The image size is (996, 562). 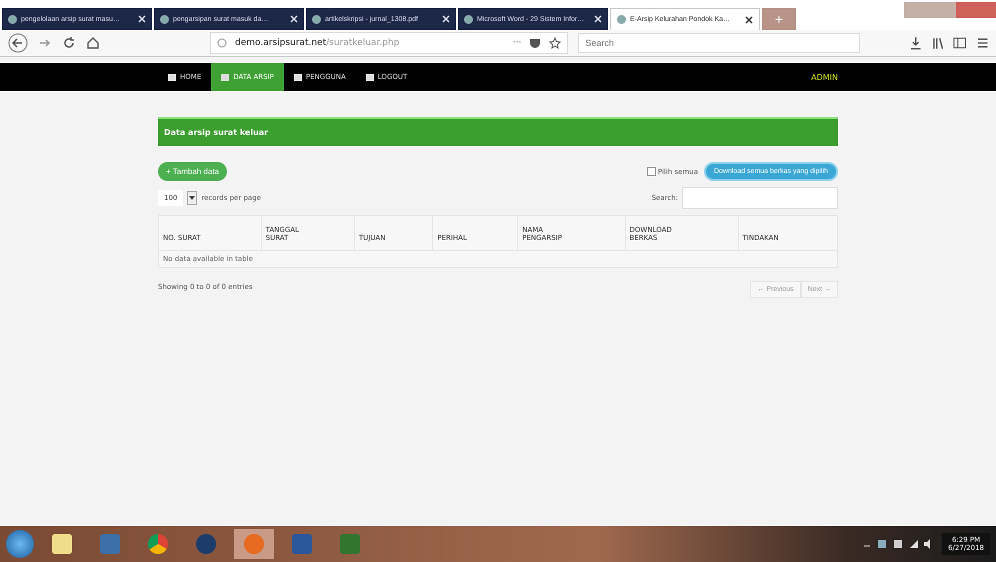 What do you see at coordinates (960, 43) in the screenshot?
I see `sidebar-icon` at bounding box center [960, 43].